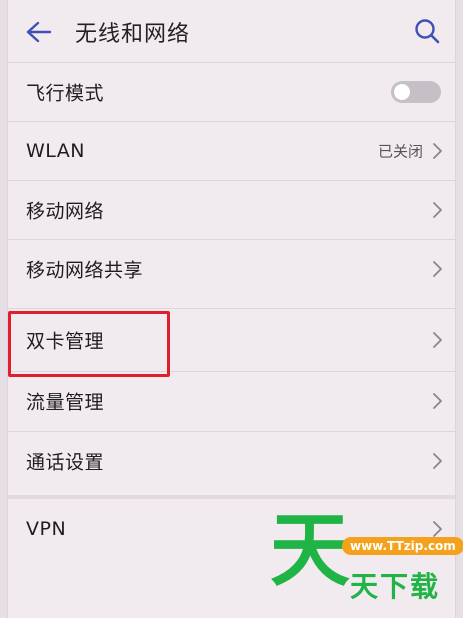  I want to click on row-data-usage: 流量管理, so click(231, 401).